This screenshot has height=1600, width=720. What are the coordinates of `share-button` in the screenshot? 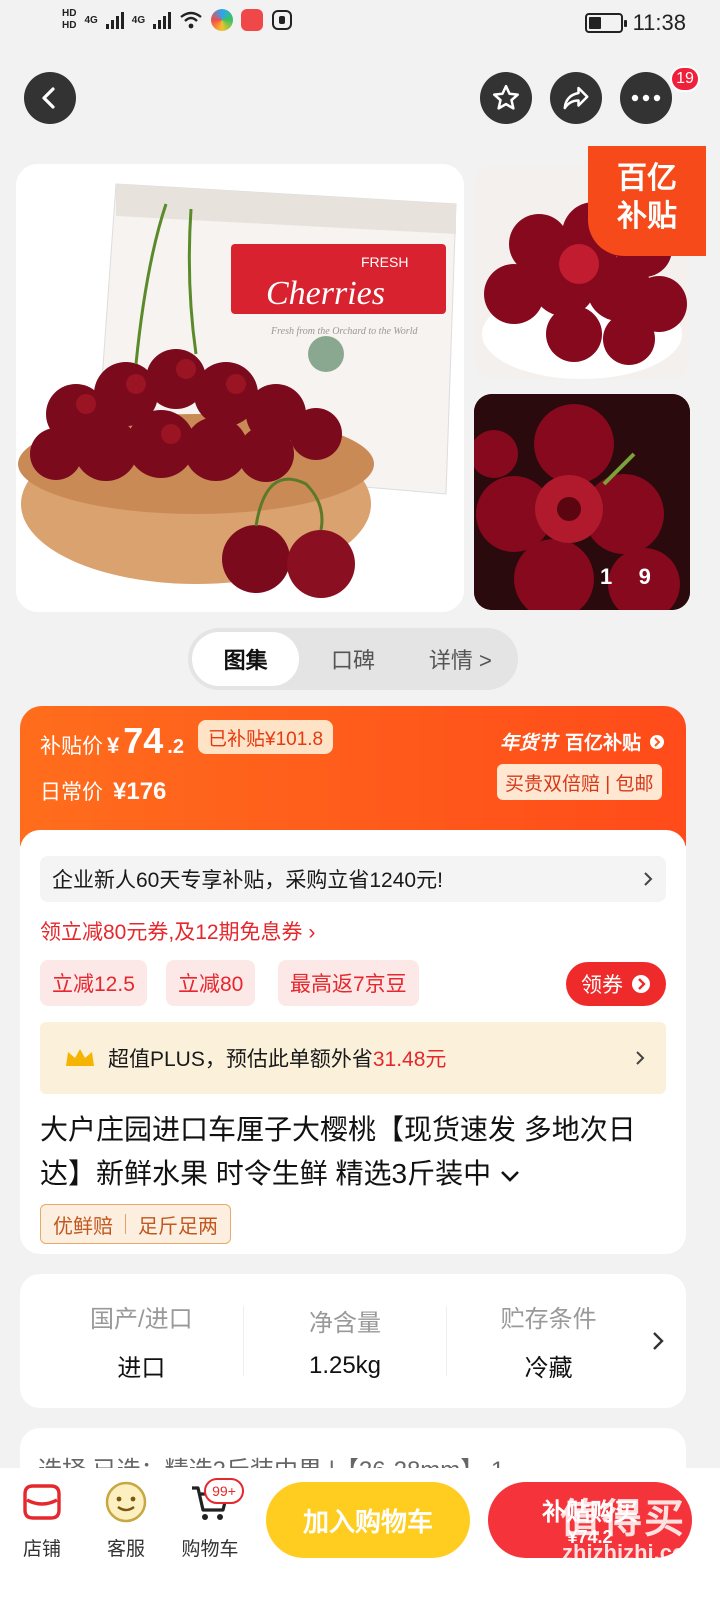 It's located at (576, 98).